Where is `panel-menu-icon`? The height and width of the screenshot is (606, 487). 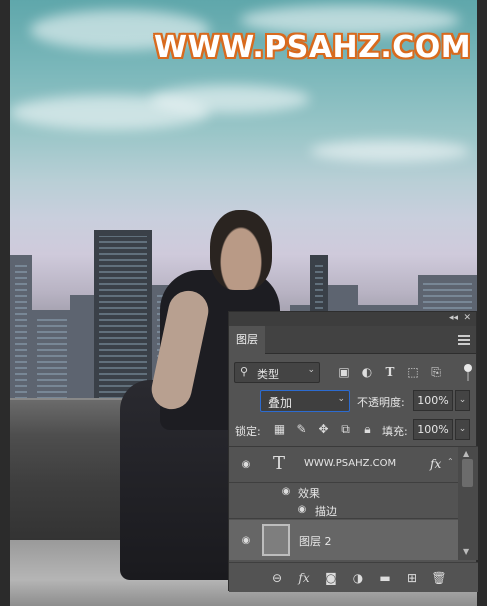 panel-menu-icon is located at coordinates (464, 340).